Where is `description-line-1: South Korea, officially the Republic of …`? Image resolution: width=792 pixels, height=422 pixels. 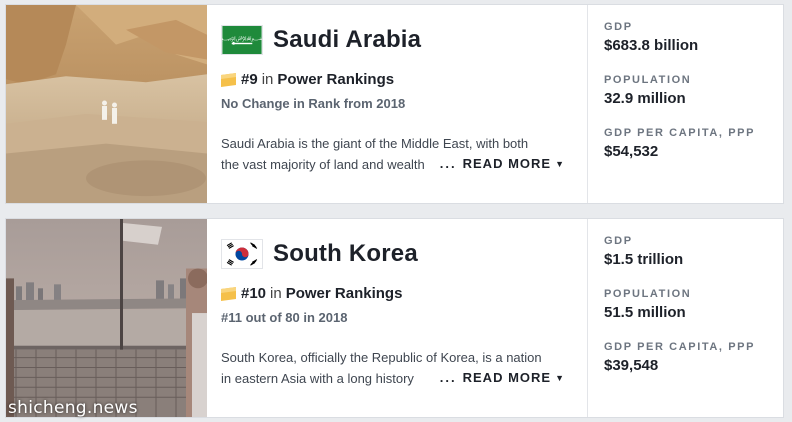 description-line-1: South Korea, officially the Republic of … is located at coordinates (381, 357).